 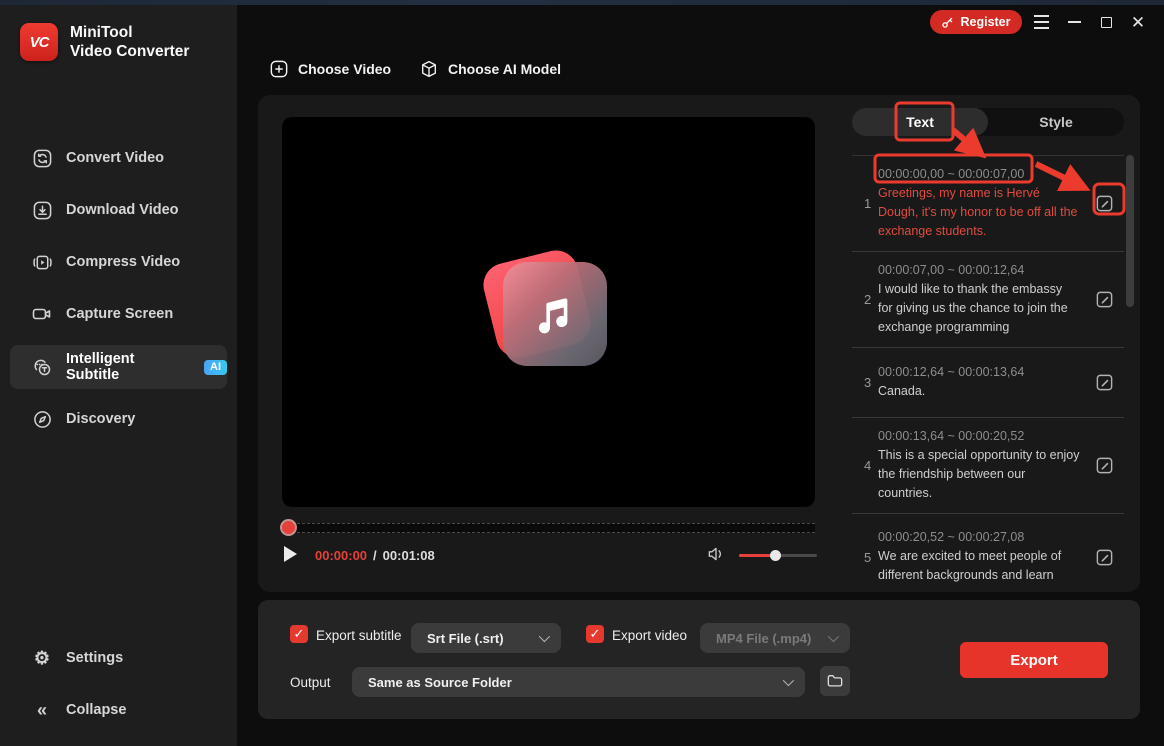 What do you see at coordinates (1130, 231) in the screenshot?
I see `subtitle-scrollbar` at bounding box center [1130, 231].